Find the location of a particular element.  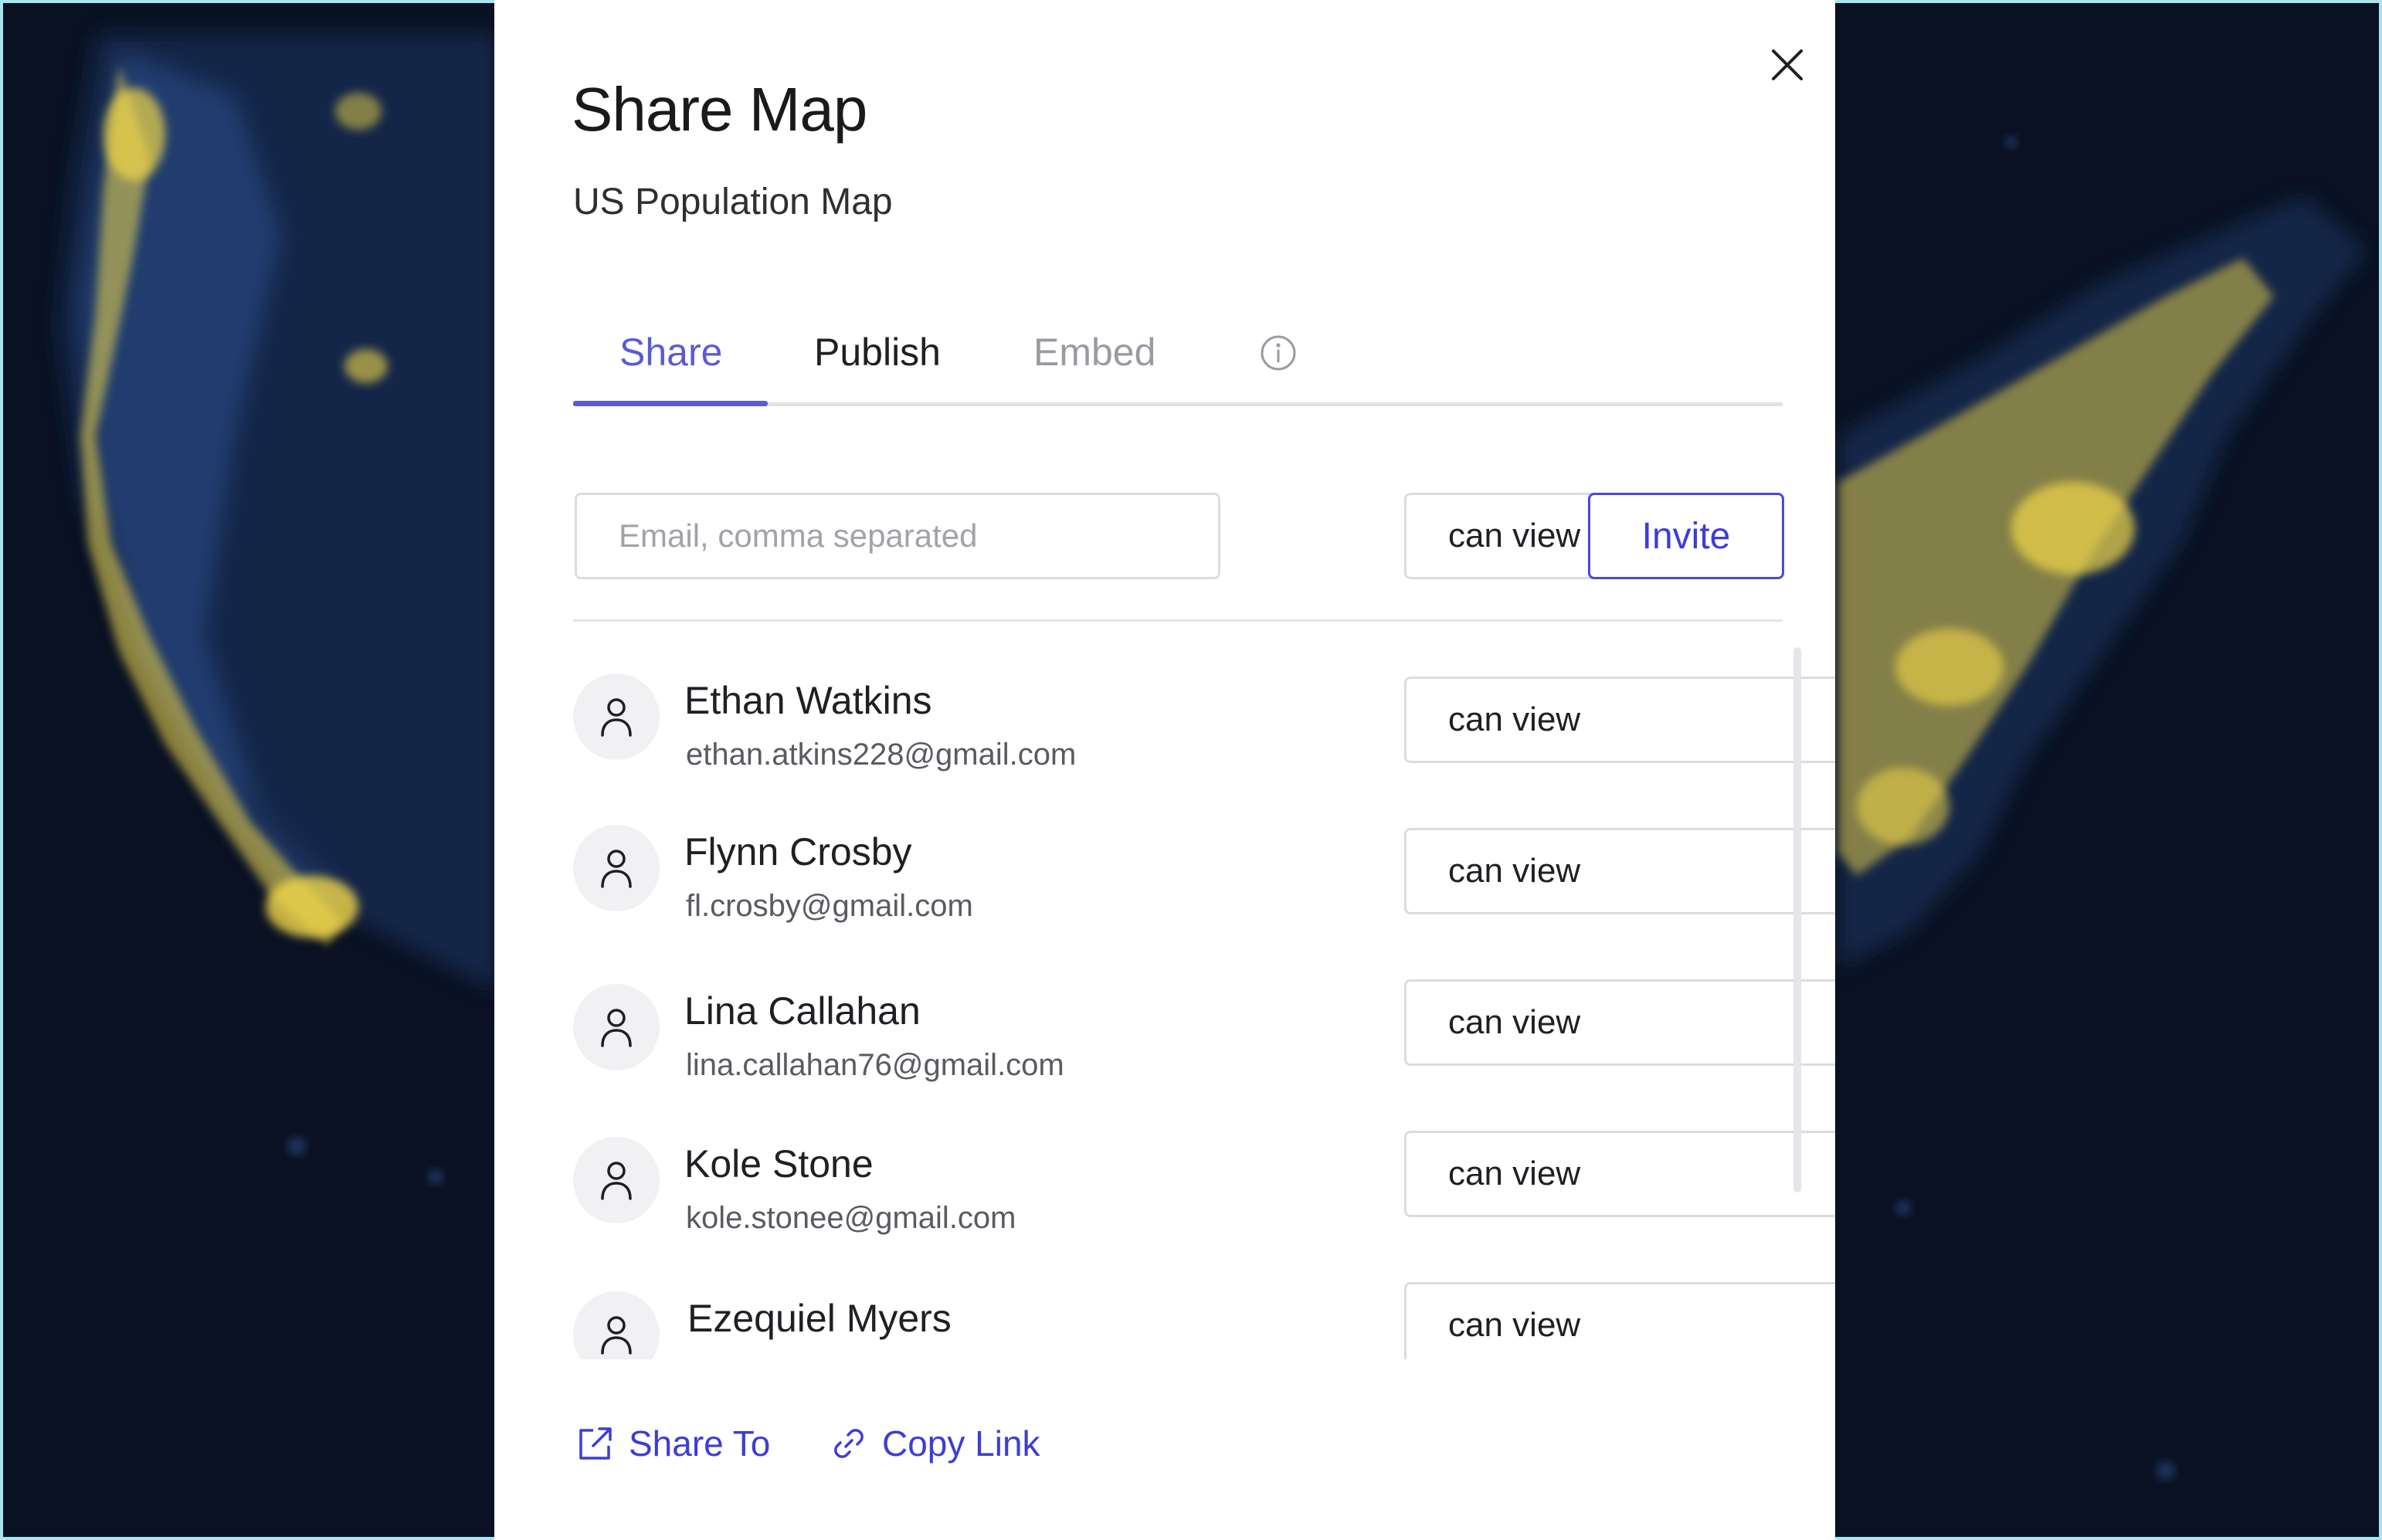

list-scrollbar is located at coordinates (1797, 919).